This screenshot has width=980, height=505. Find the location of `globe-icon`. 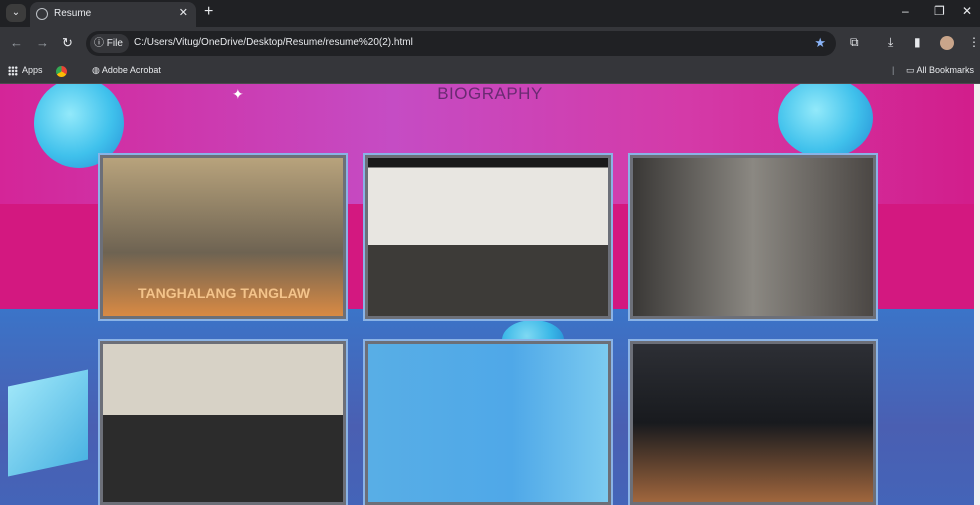

globe-icon is located at coordinates (42, 14).